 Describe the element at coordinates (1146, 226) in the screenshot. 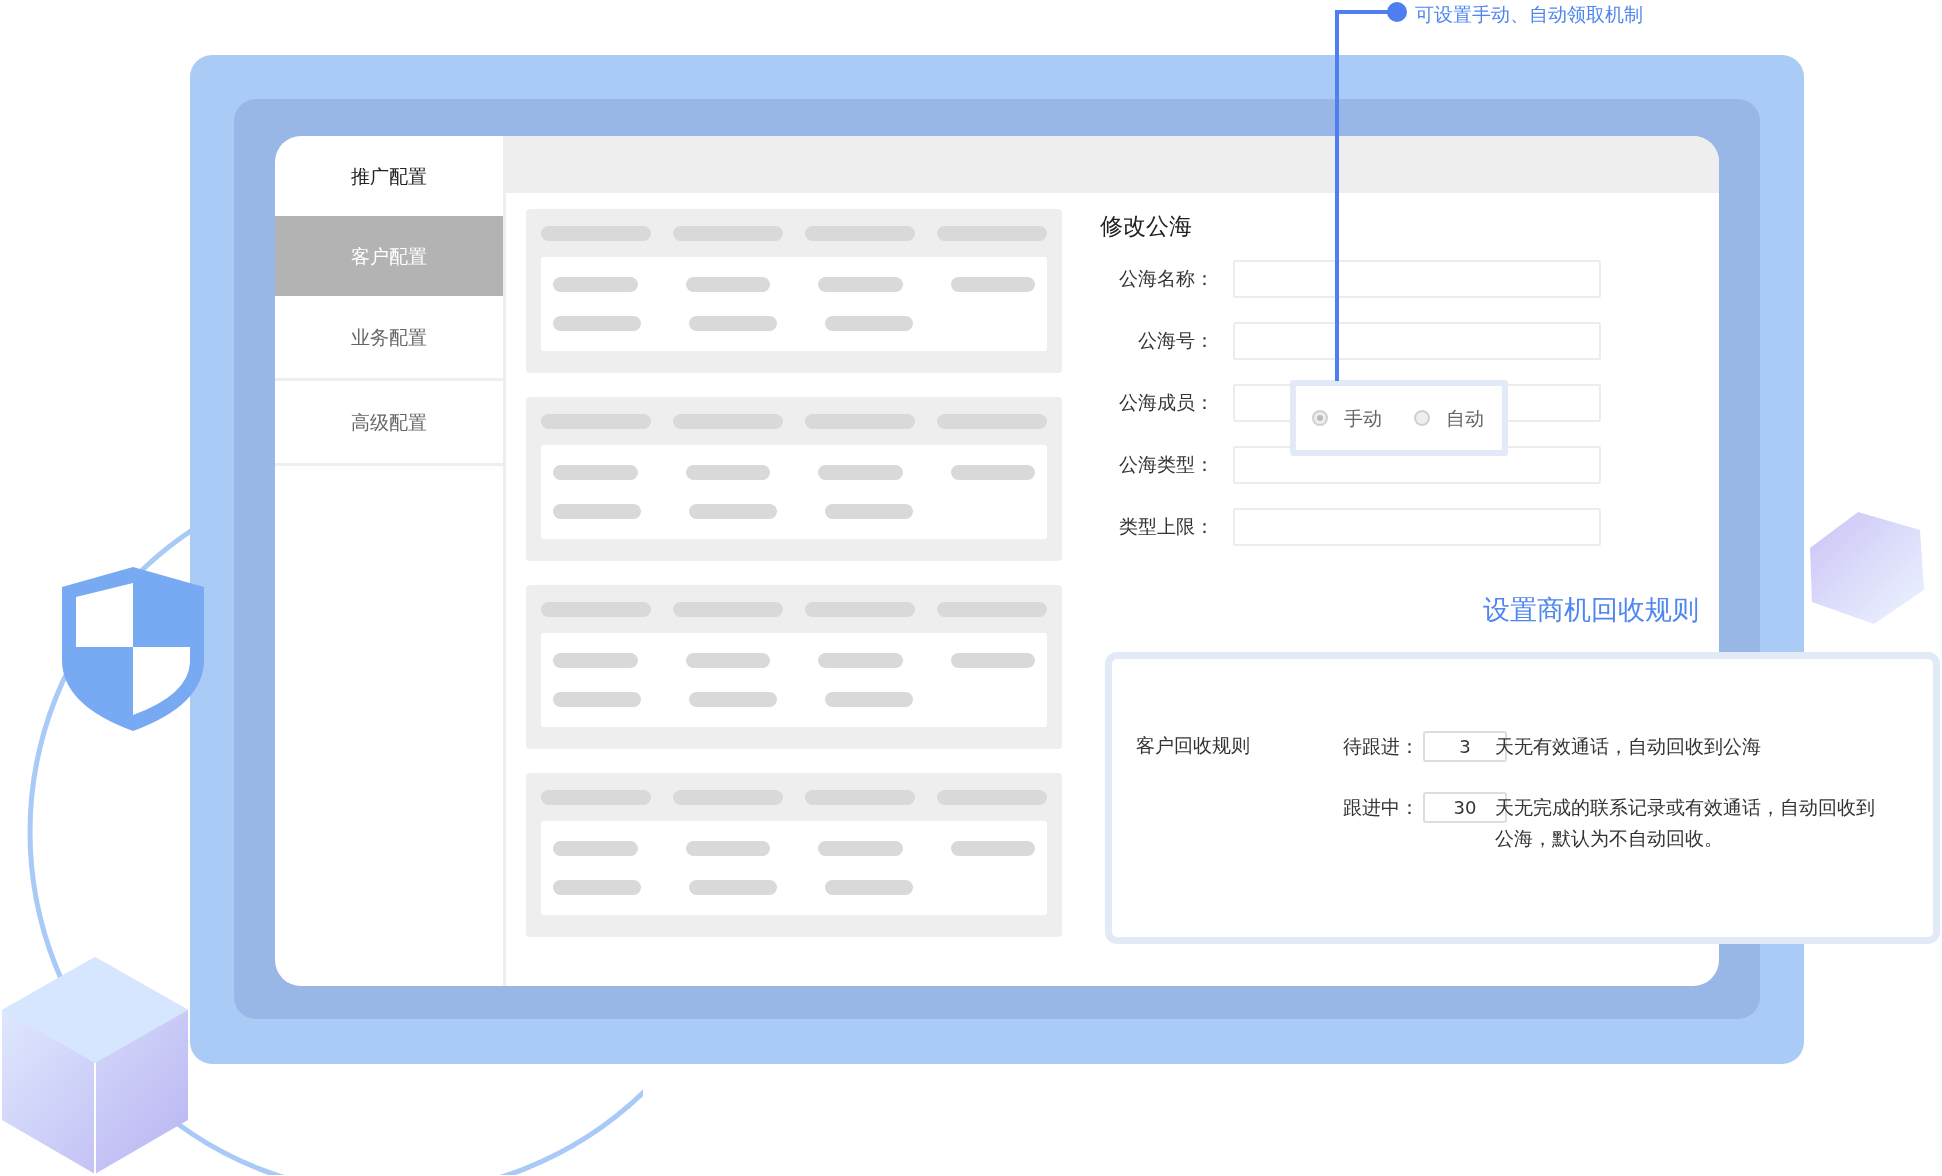

I see `form-title: 修改公海` at that location.